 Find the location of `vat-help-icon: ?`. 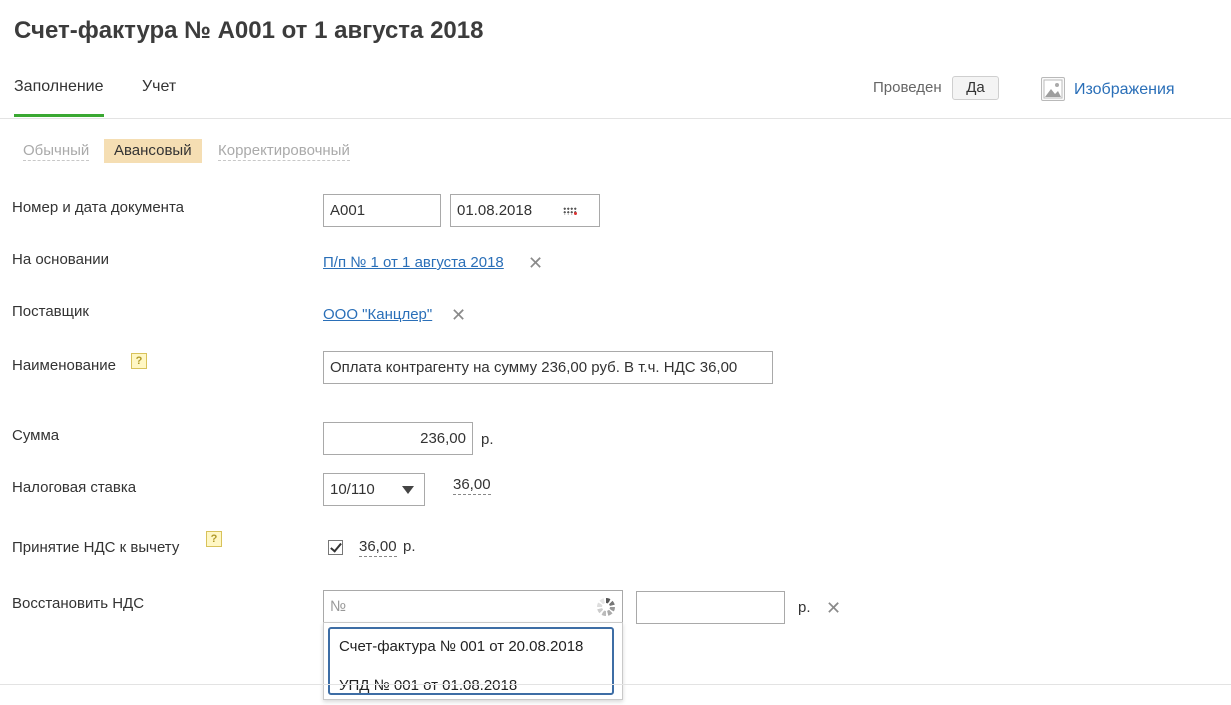

vat-help-icon: ? is located at coordinates (214, 539).